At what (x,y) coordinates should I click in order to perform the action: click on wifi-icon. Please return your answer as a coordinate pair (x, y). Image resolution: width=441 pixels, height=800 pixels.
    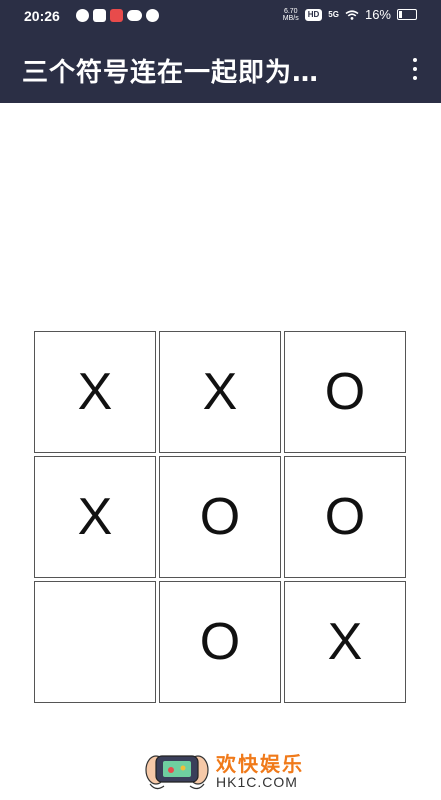
    Looking at the image, I should click on (352, 14).